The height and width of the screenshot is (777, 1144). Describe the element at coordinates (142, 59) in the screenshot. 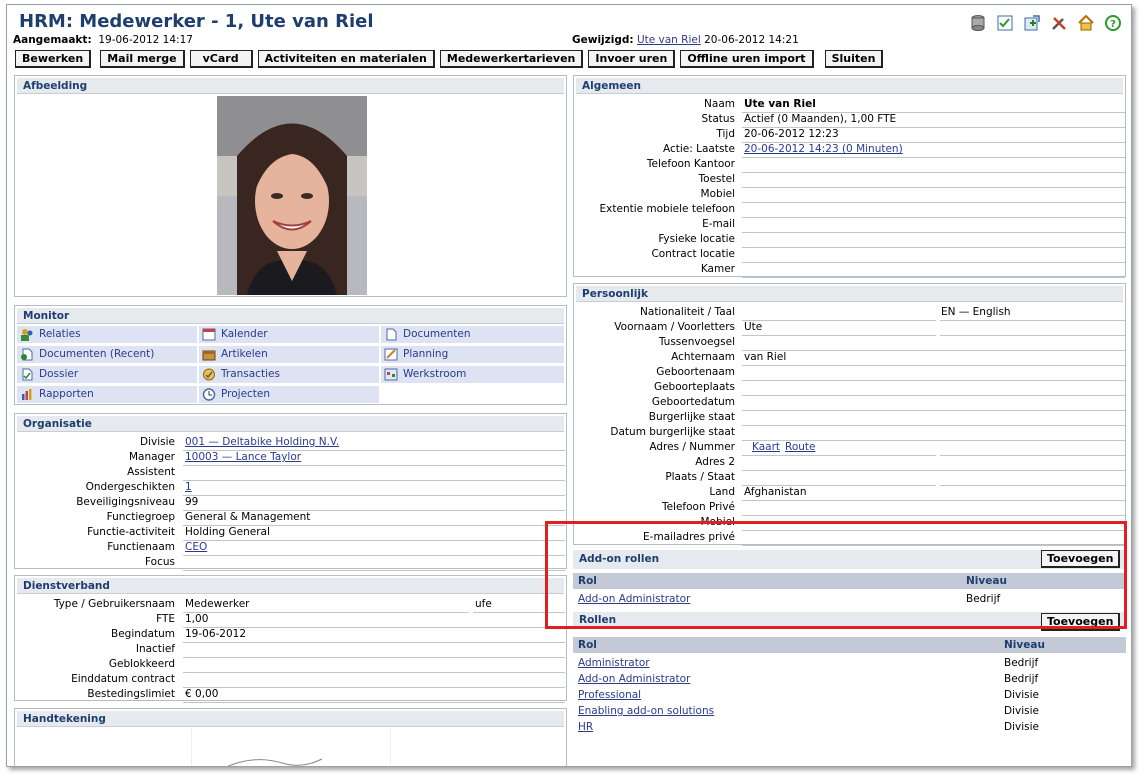

I see `mail-merge-button: Mail merge` at that location.